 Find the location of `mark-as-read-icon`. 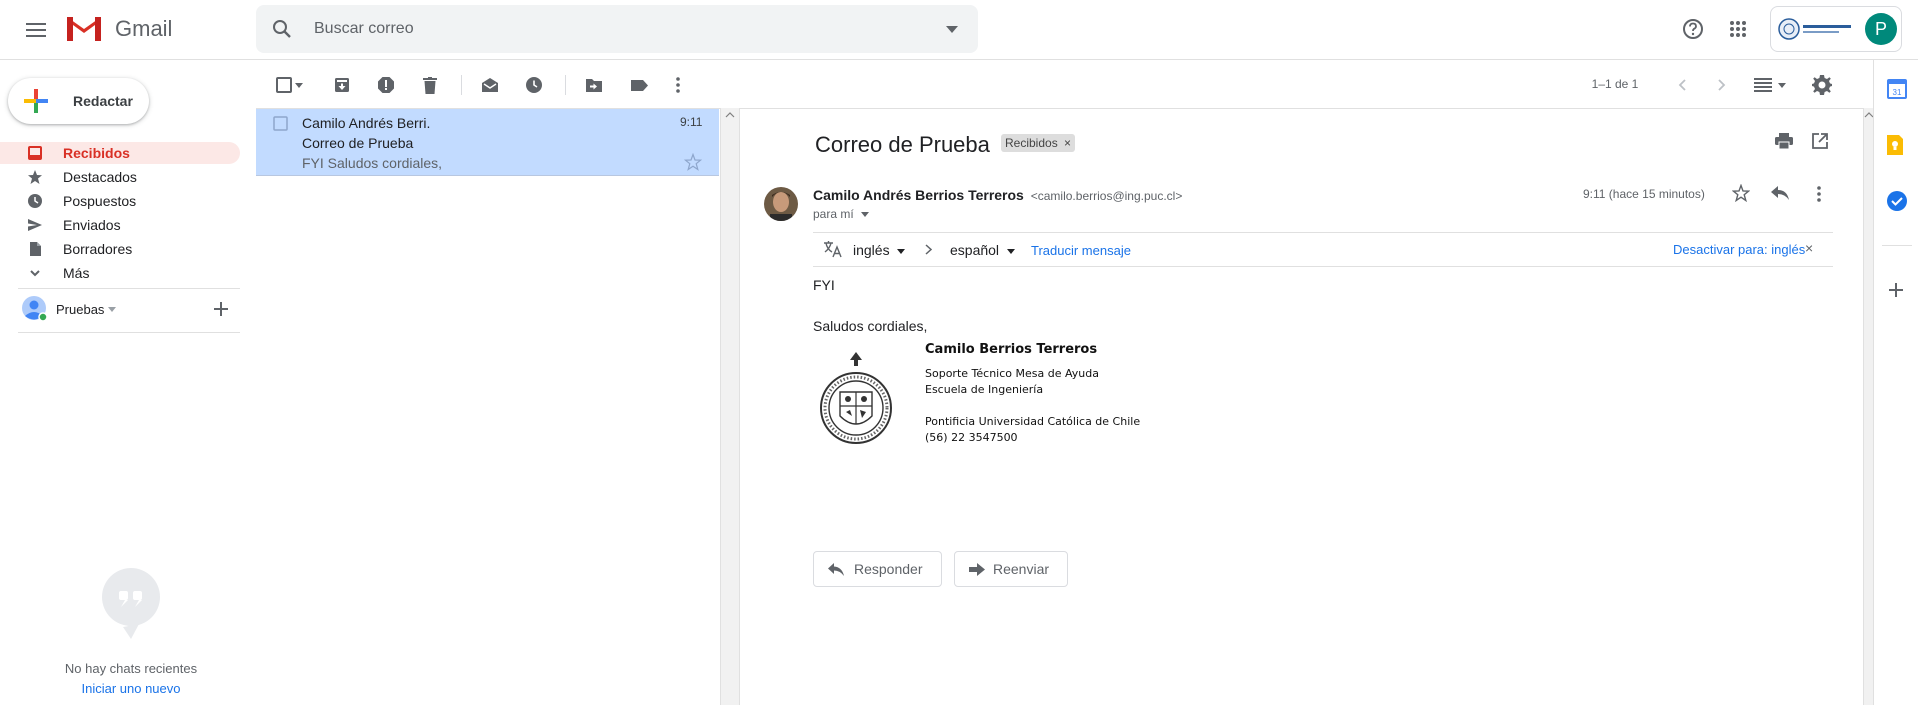

mark-as-read-icon is located at coordinates (490, 85).